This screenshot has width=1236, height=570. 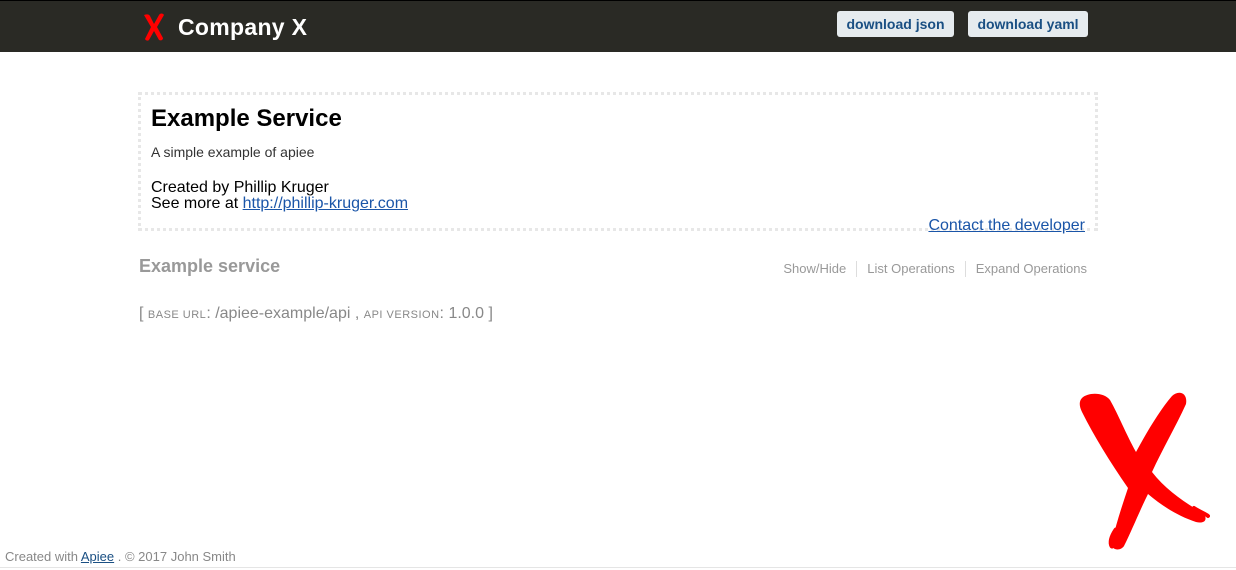 I want to click on page-footer: Created with Apiee . © 2017 John Smith, so click(x=120, y=557).